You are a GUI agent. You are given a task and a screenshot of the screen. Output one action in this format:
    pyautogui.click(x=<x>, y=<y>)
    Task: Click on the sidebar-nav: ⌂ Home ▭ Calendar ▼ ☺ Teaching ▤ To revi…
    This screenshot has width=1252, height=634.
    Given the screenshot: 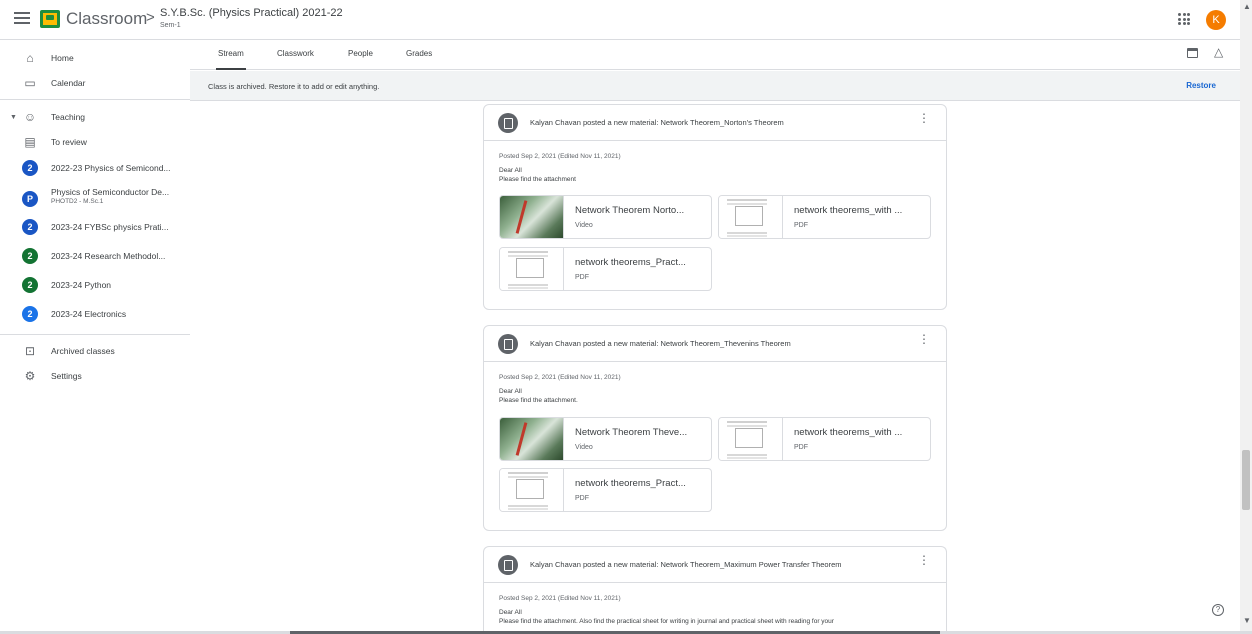 What is the action you would take?
    pyautogui.click(x=95, y=337)
    